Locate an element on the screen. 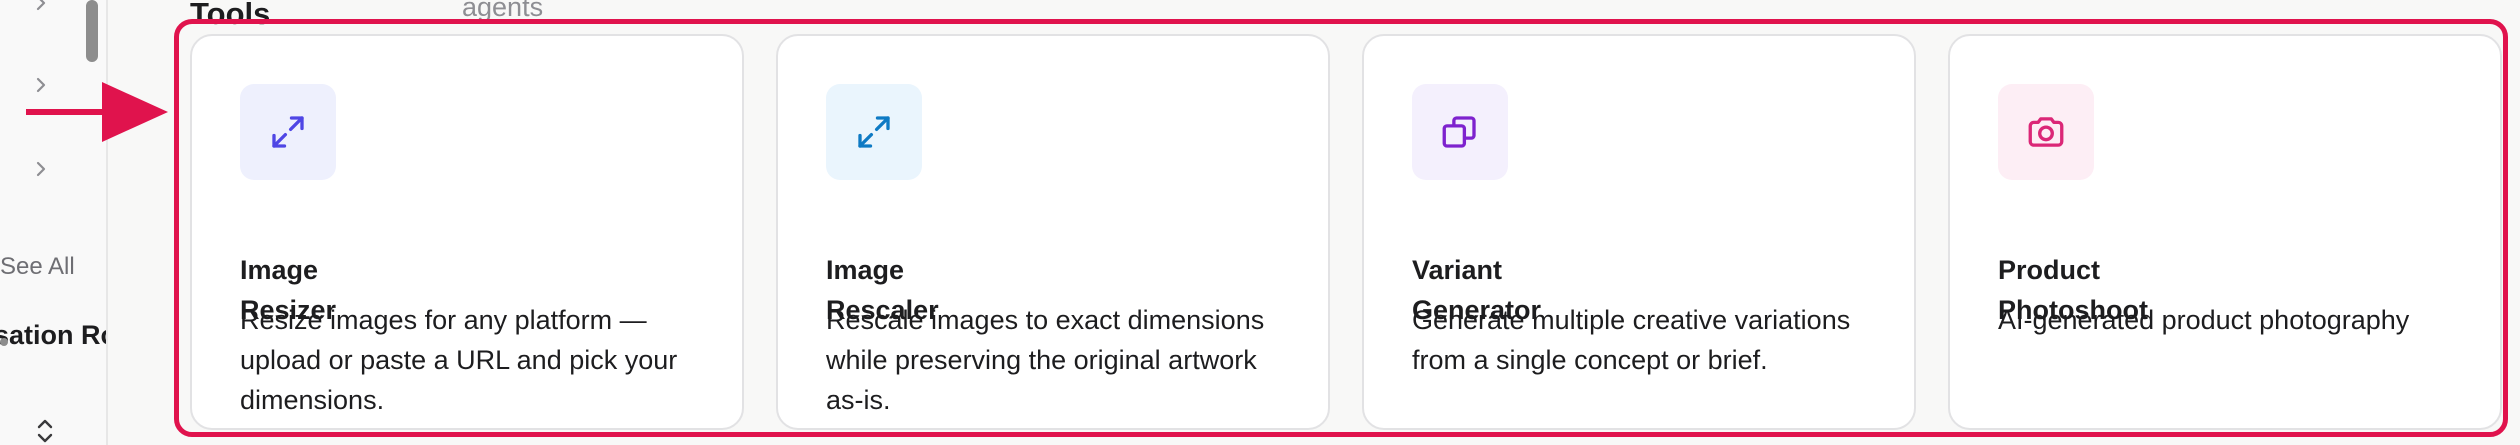 This screenshot has height=445, width=2520. chevron-up-down-icon is located at coordinates (45, 431).